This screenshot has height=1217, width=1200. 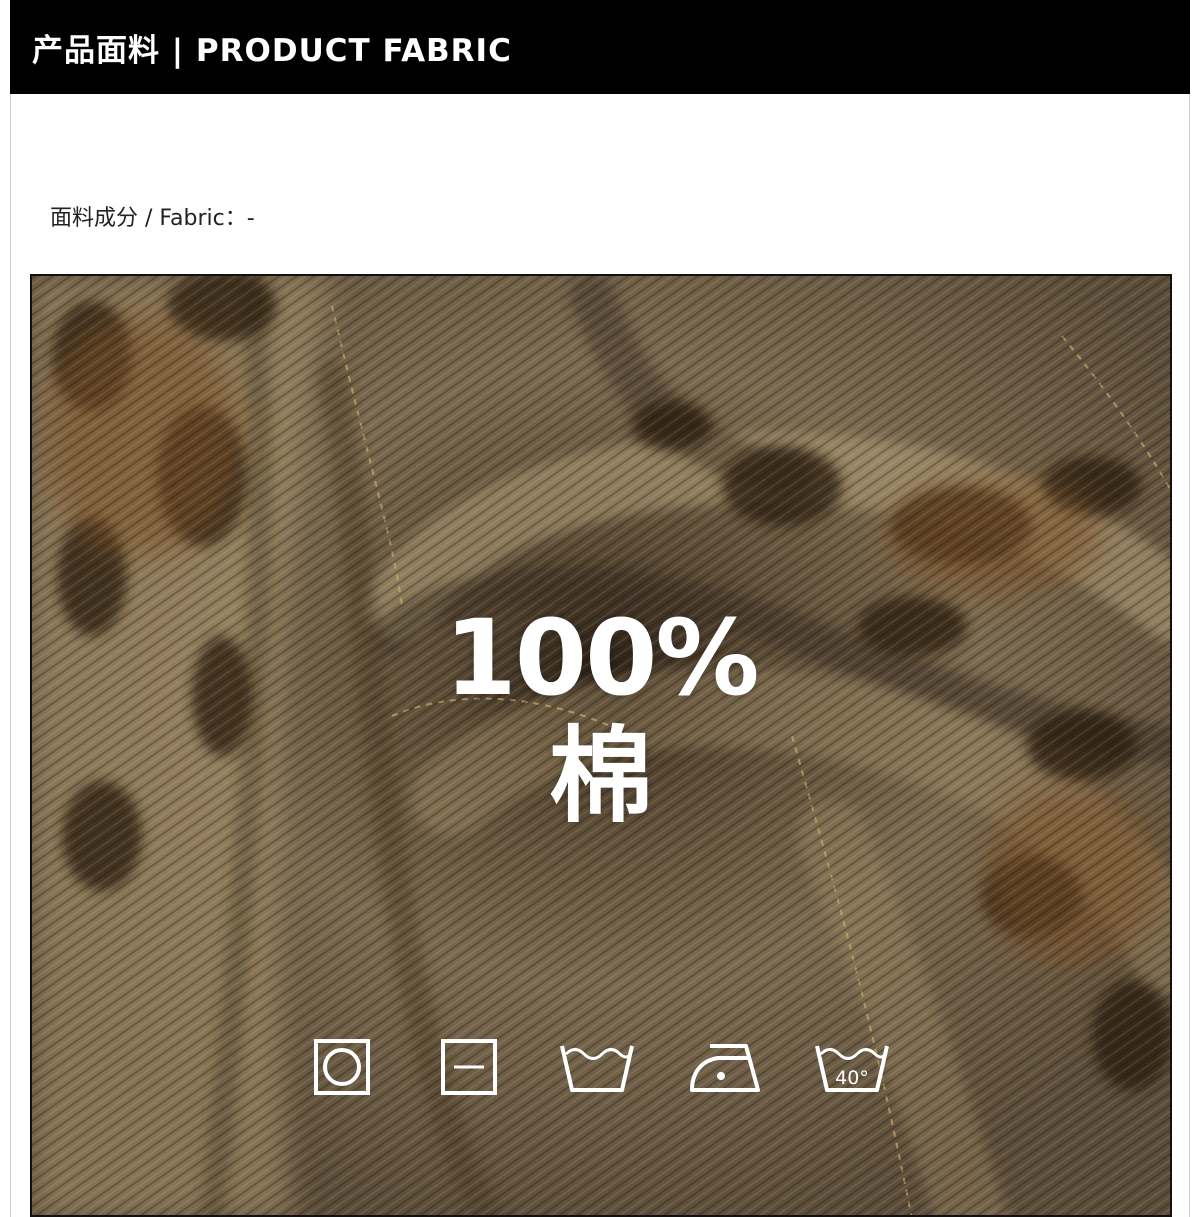 I want to click on iron-low-icon, so click(x=725, y=1068).